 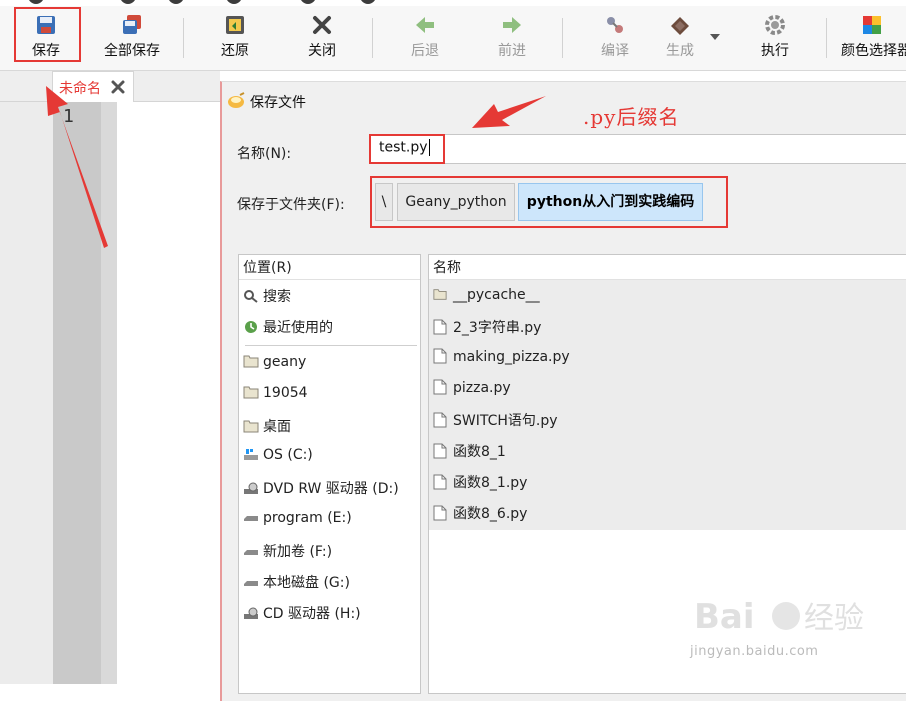 I want to click on watermark-url: jingyan.baidu.com, so click(x=754, y=651).